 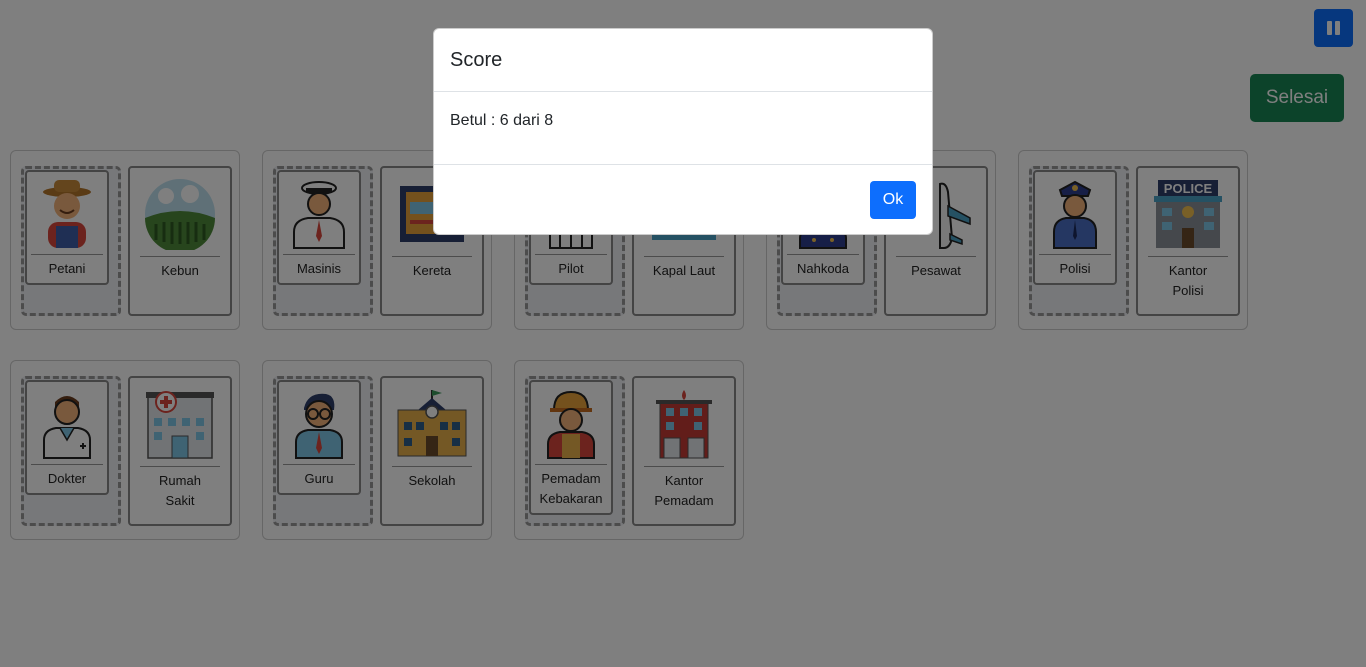 I want to click on ok-button: Ok, so click(x=893, y=200).